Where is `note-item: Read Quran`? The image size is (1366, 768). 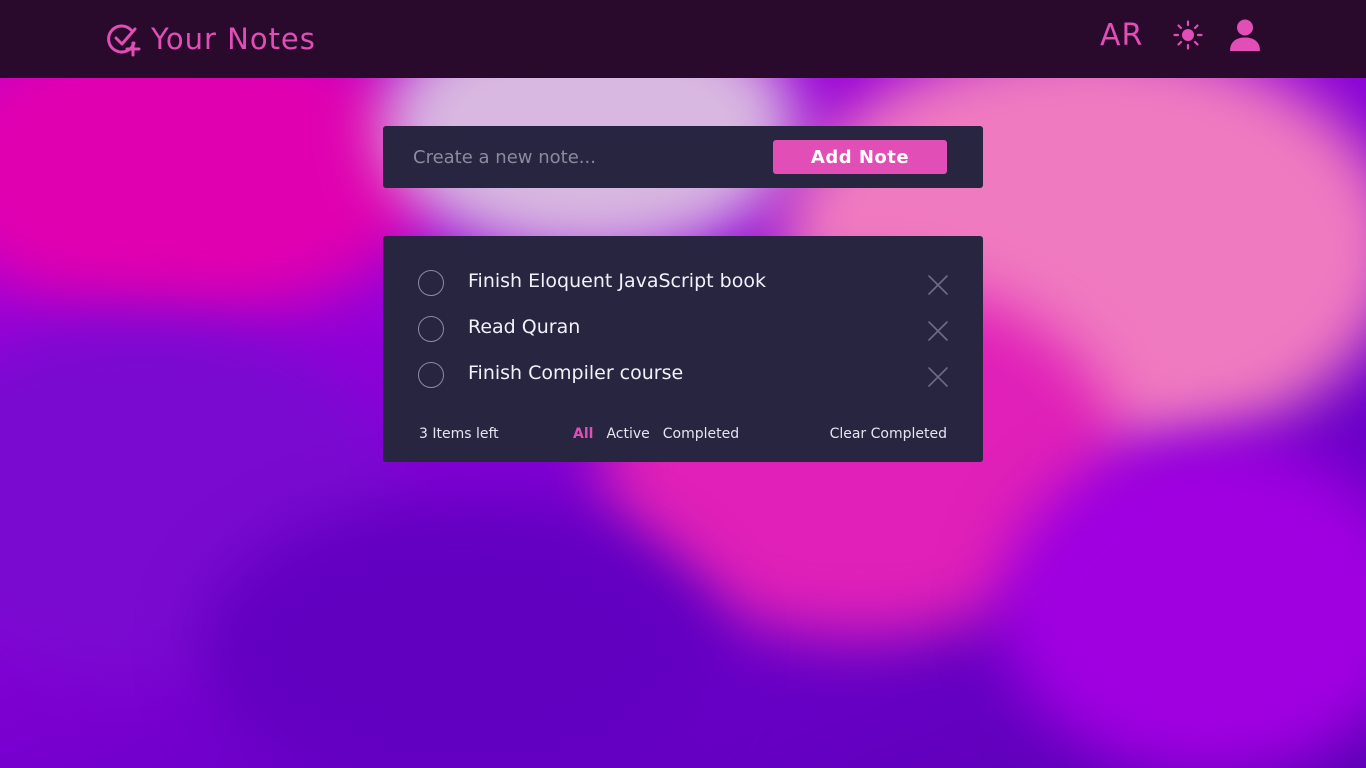 note-item: Read Quran is located at coordinates (683, 323).